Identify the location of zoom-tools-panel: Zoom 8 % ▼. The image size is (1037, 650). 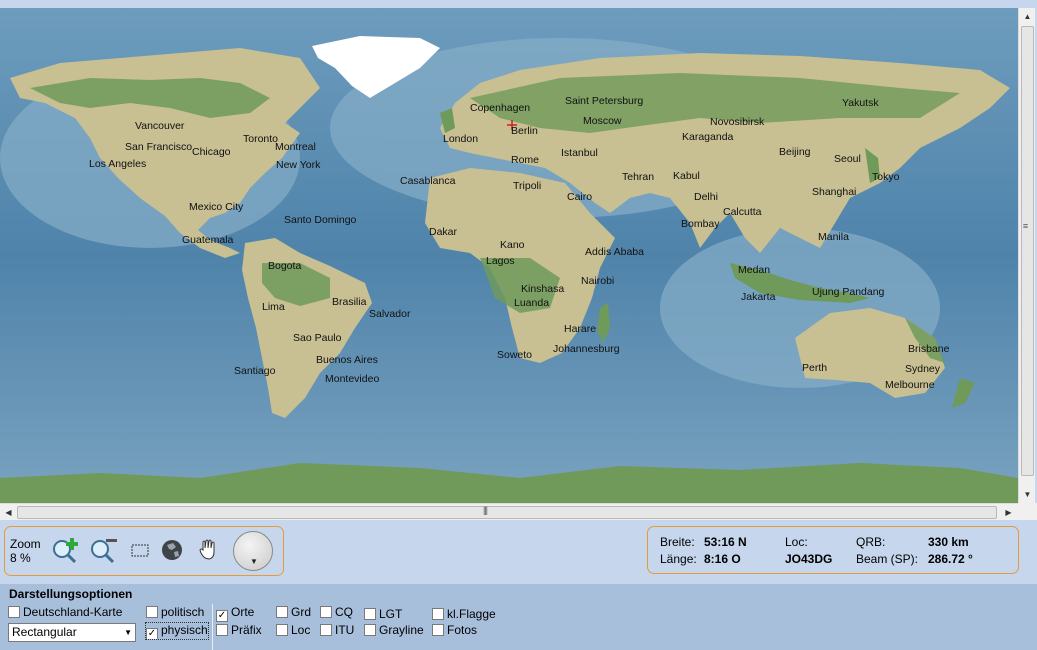
(144, 551).